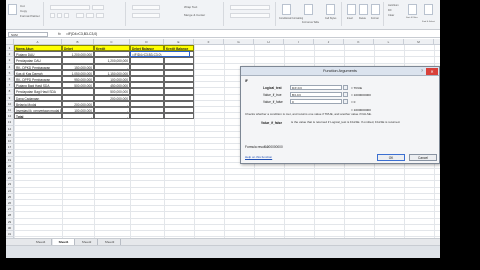  What do you see at coordinates (223, 251) in the screenshot?
I see `status-bar` at bounding box center [223, 251].